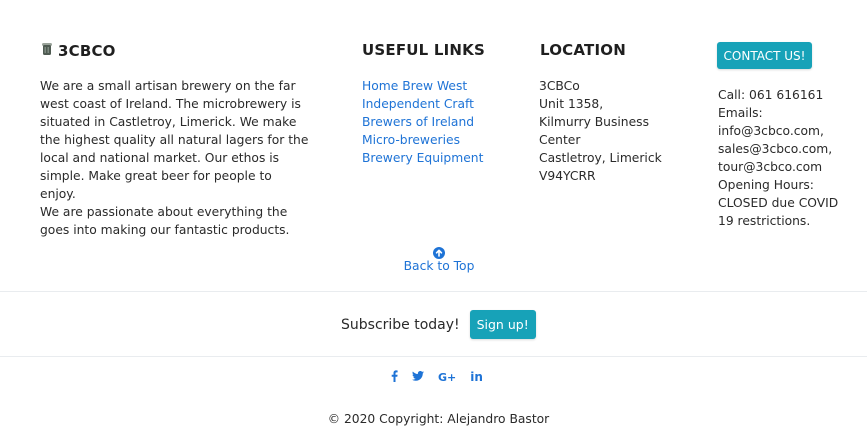 The image size is (867, 432). I want to click on sign-up-button: Sign up!, so click(502, 324).